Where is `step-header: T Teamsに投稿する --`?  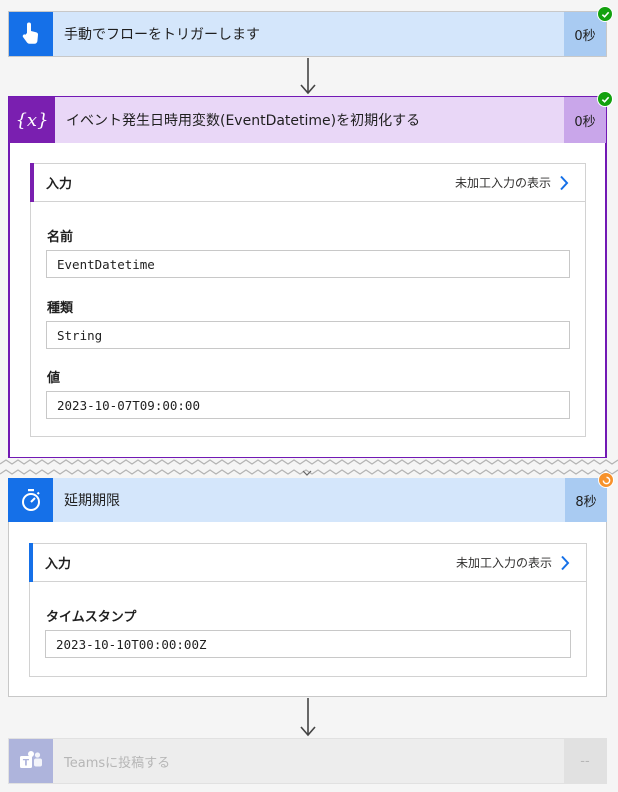
step-header: T Teamsに投稿する -- is located at coordinates (307, 761).